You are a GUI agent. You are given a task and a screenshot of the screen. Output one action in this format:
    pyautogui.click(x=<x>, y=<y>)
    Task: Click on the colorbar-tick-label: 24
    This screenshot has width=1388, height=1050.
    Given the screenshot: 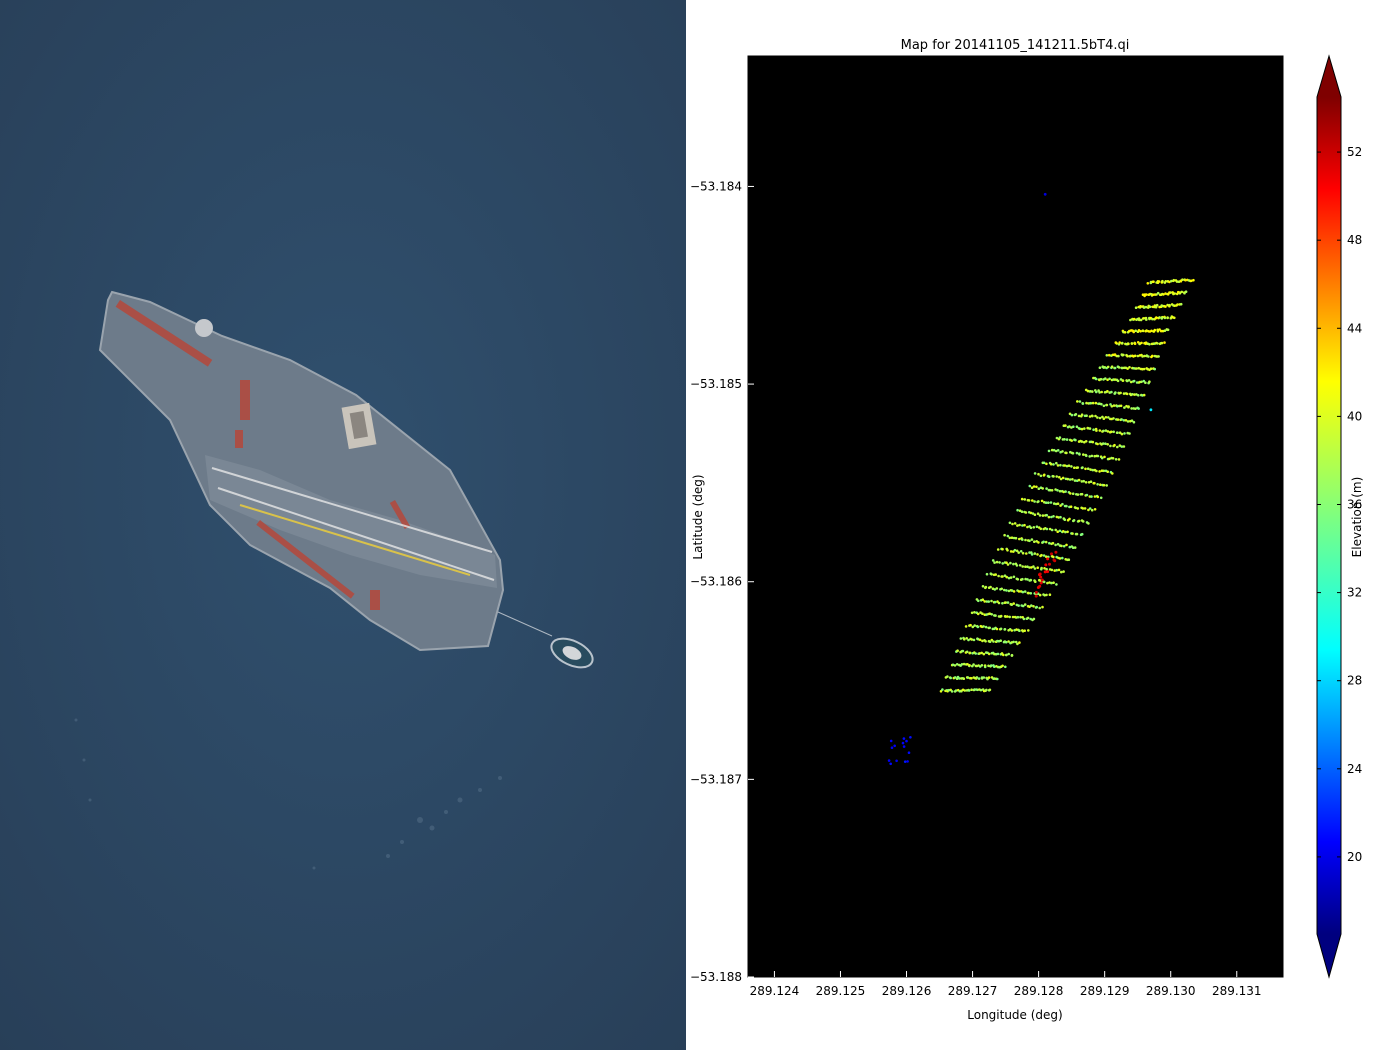 What is the action you would take?
    pyautogui.click(x=1354, y=769)
    